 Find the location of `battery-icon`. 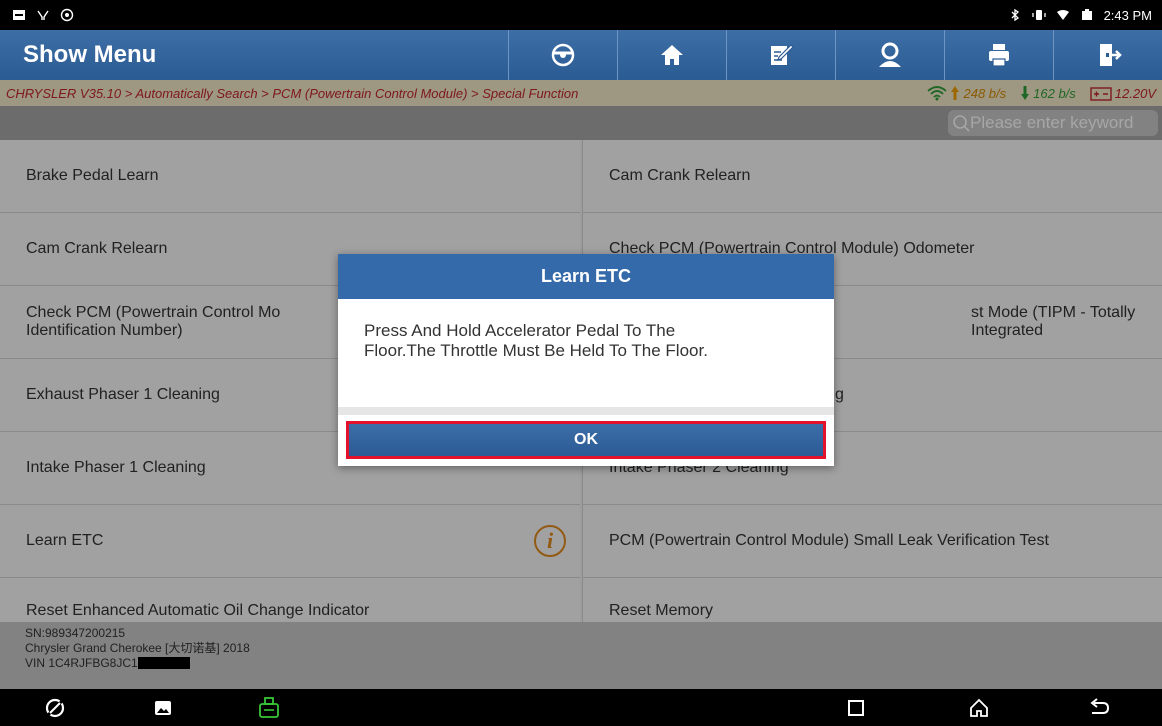

battery-icon is located at coordinates (1086, 14).